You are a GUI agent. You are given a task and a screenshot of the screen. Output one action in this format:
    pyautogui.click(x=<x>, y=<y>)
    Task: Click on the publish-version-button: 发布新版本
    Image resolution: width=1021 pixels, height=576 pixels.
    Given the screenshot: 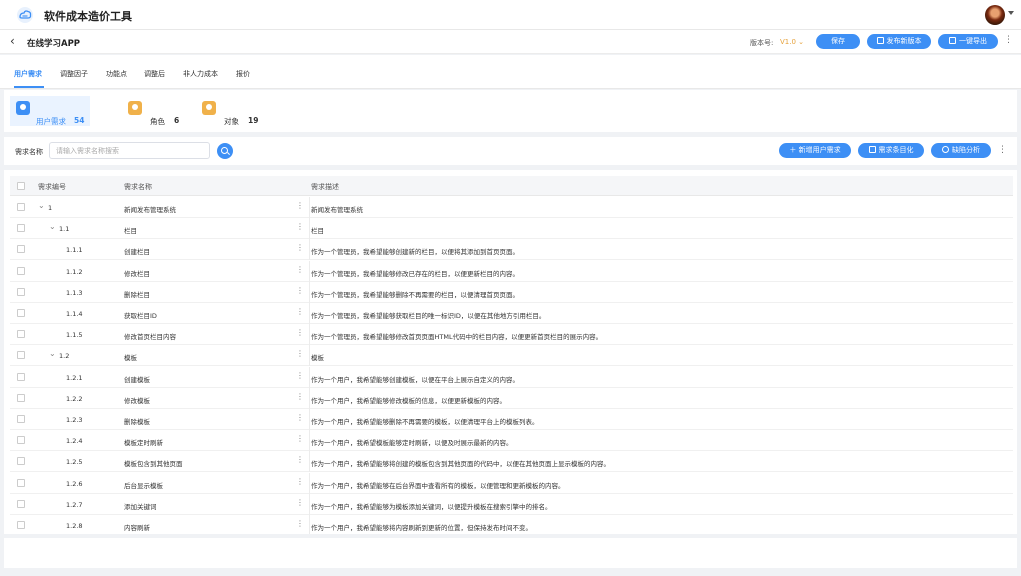 What is the action you would take?
    pyautogui.click(x=899, y=41)
    